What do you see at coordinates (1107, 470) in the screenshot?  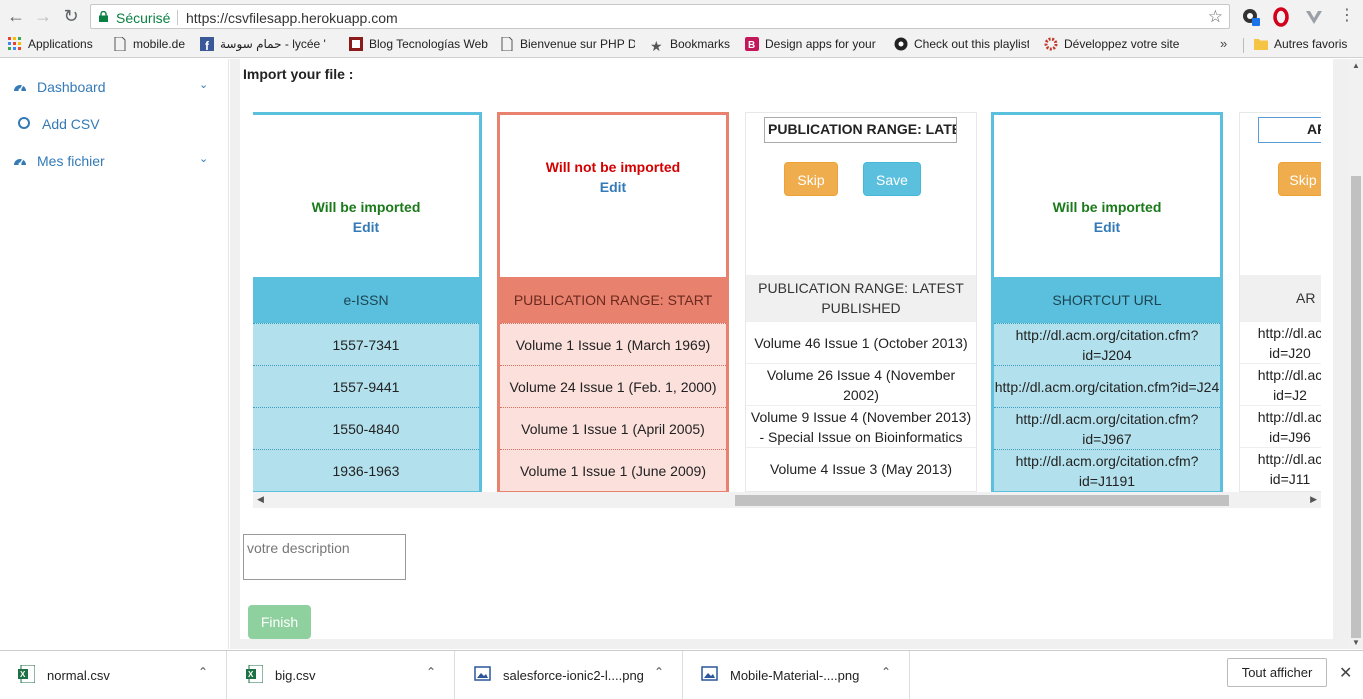 I see `table-cell: http://dl.acm.org/citation.cfm?id=J1191` at bounding box center [1107, 470].